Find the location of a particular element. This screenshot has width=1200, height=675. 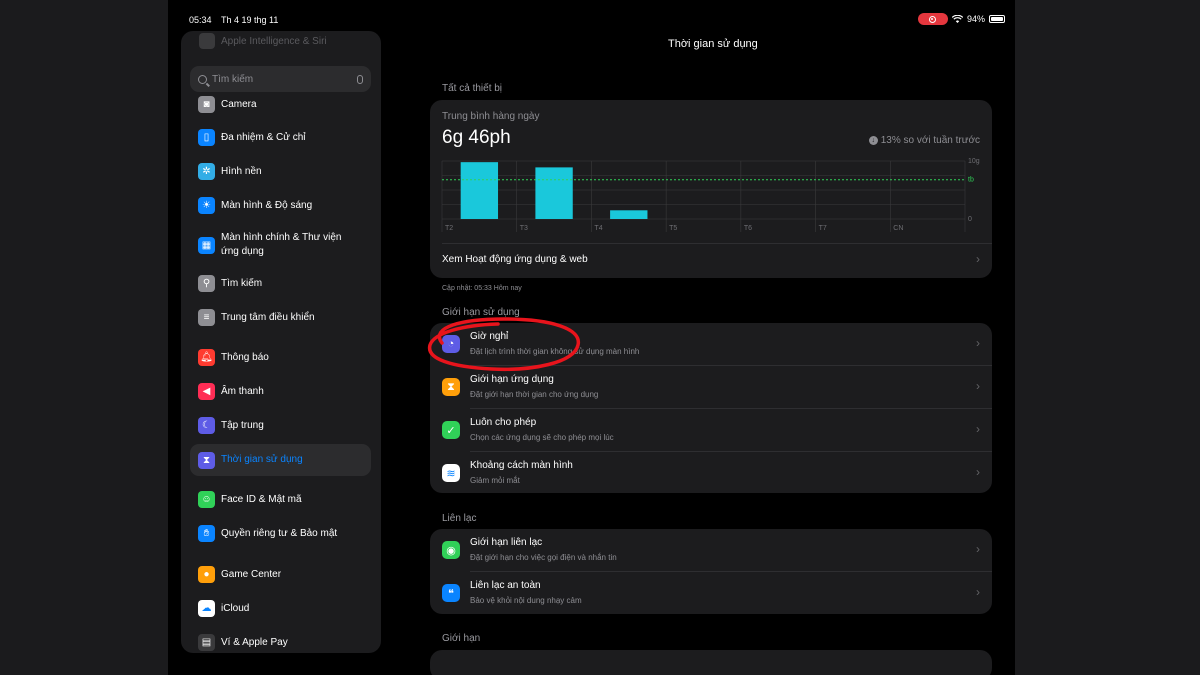

battery-percent: 94% is located at coordinates (975, 19).